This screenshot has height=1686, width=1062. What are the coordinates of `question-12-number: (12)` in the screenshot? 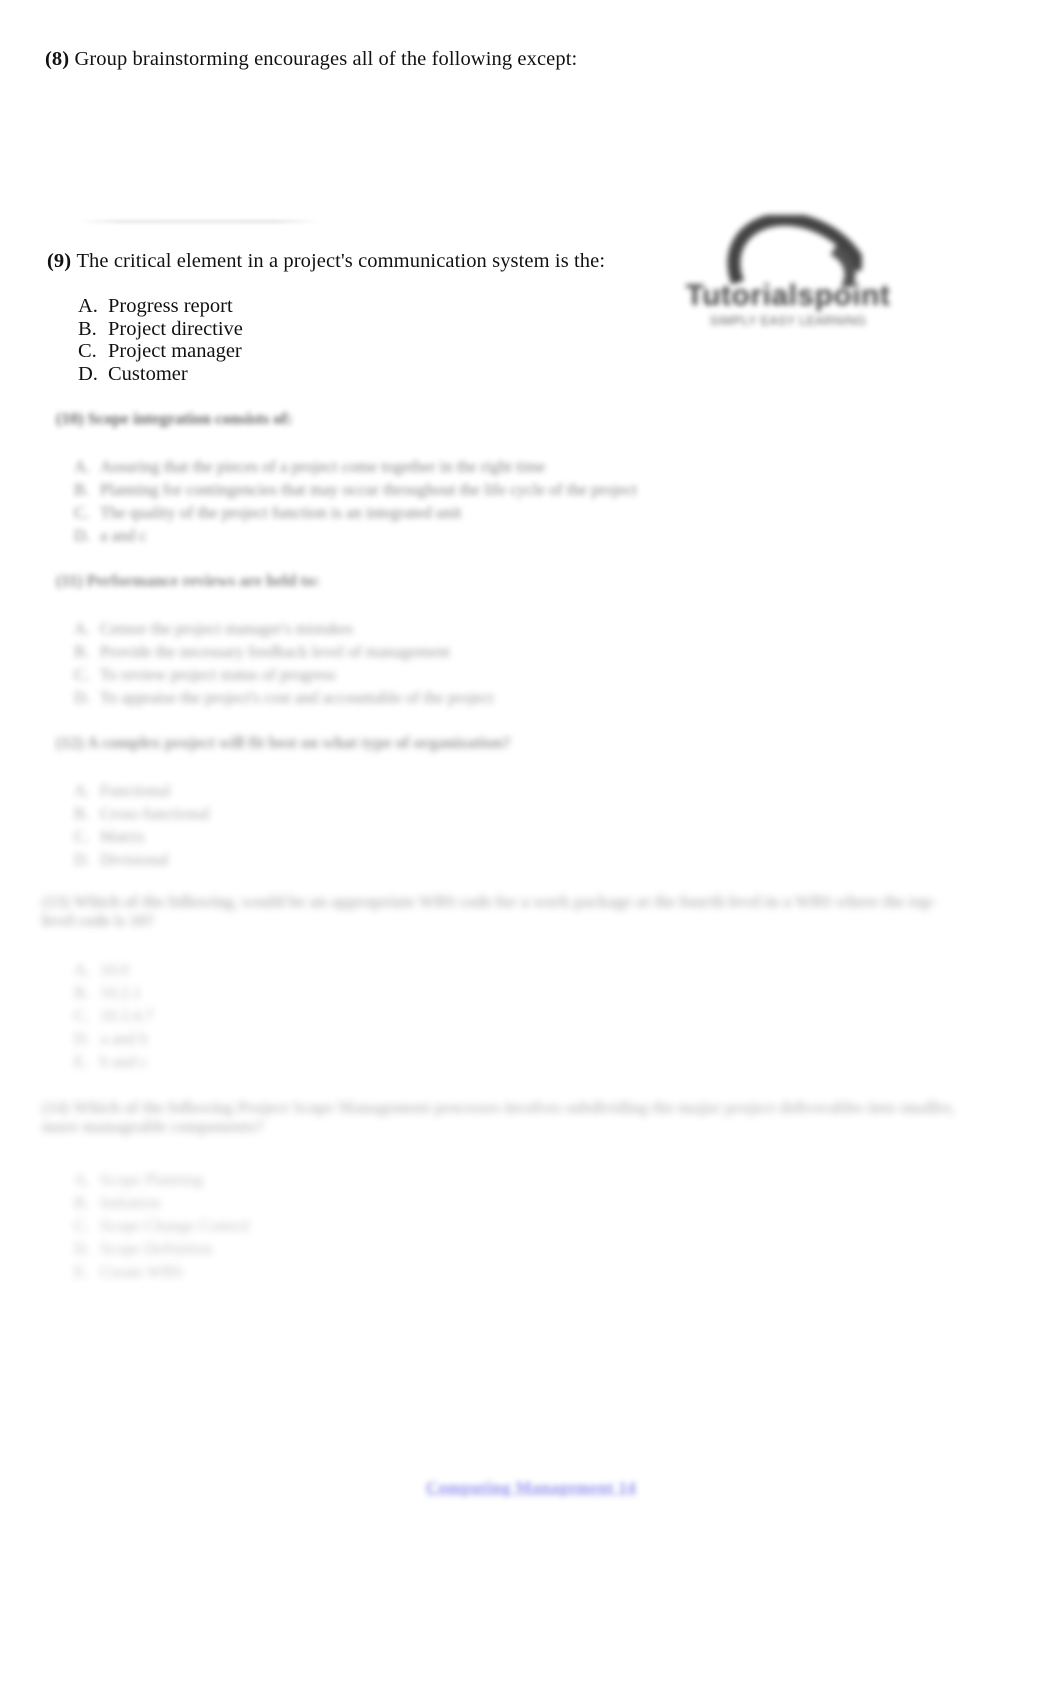 It's located at (71, 742).